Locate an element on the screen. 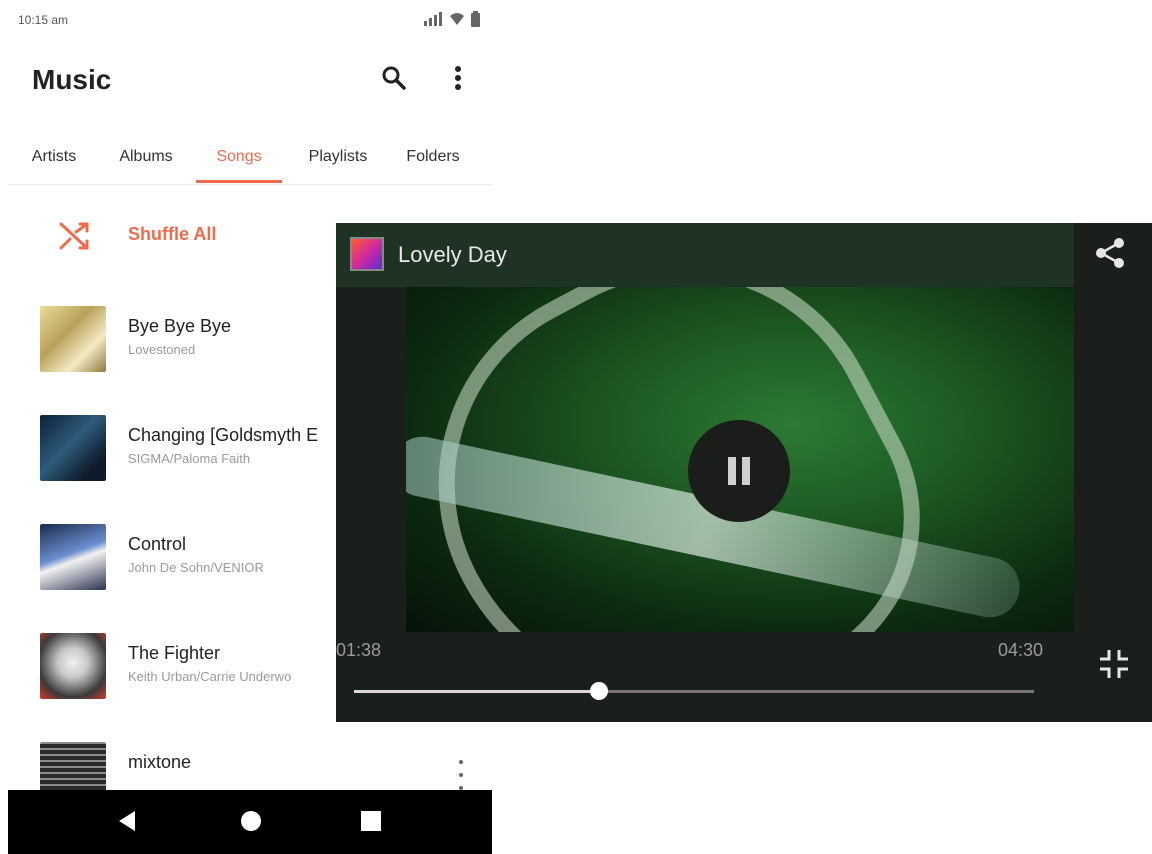  tab-albums: Albums is located at coordinates (146, 157).